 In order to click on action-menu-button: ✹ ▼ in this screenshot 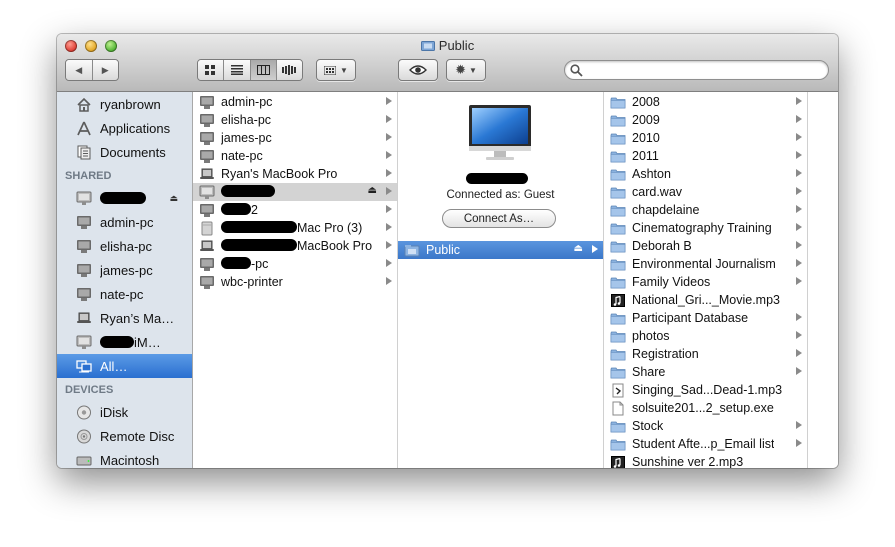, I will do `click(466, 70)`.